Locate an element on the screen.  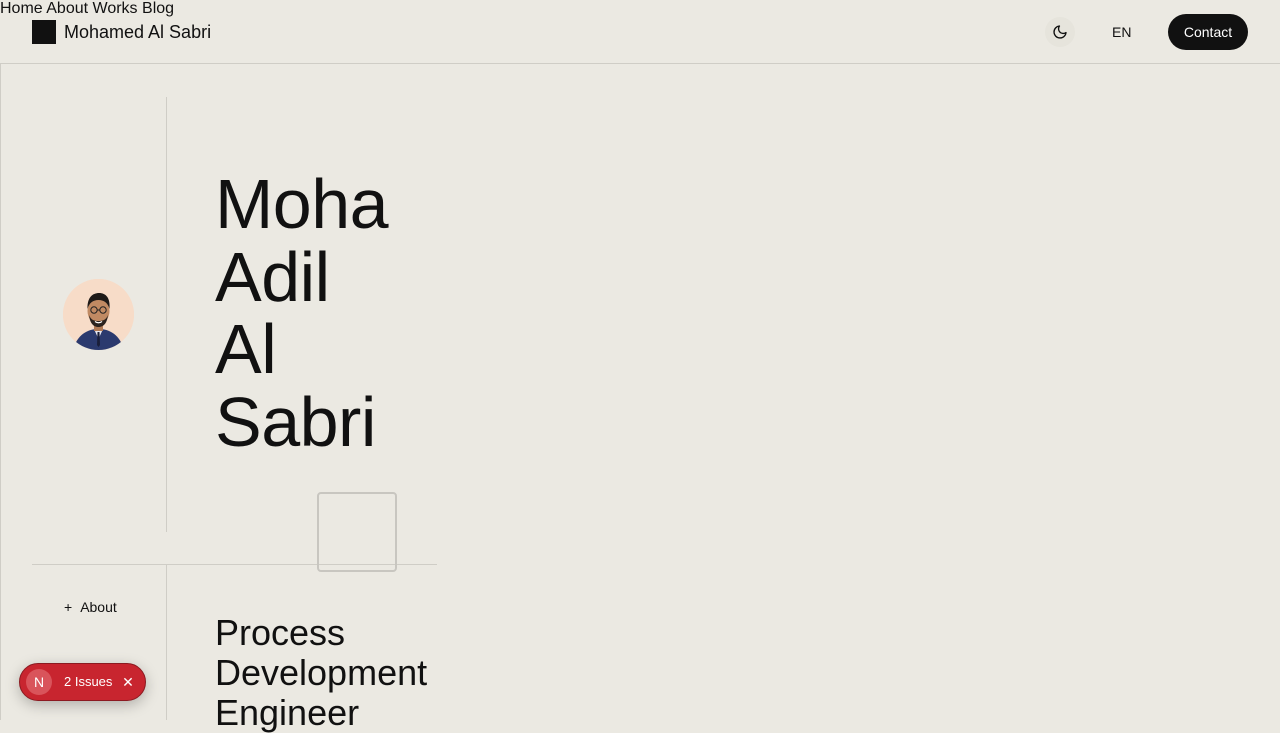
hero-name-line: Adil is located at coordinates (272, 276).